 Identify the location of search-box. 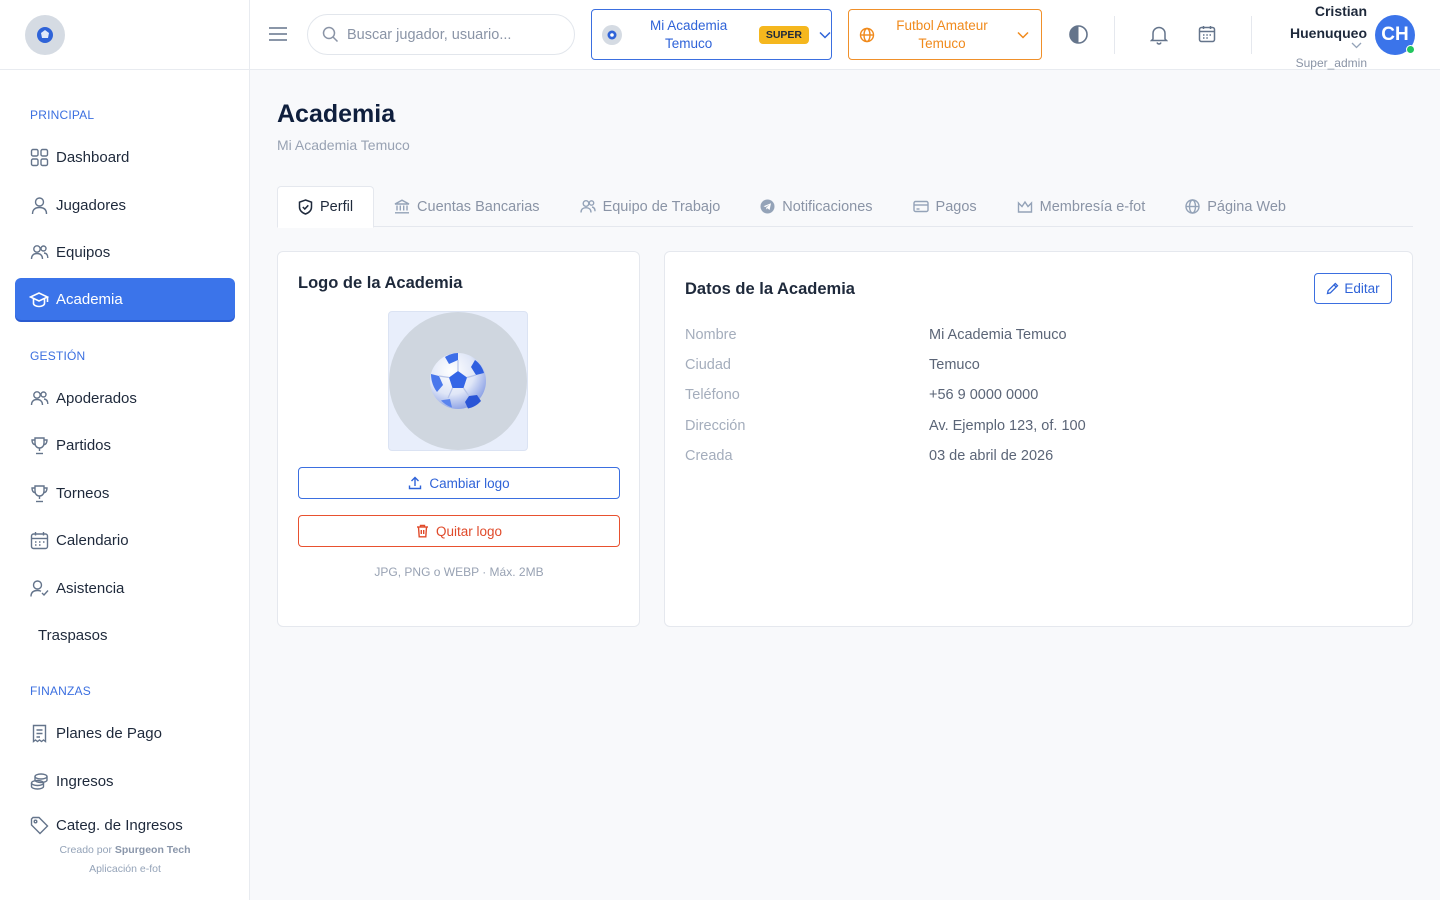
(441, 34).